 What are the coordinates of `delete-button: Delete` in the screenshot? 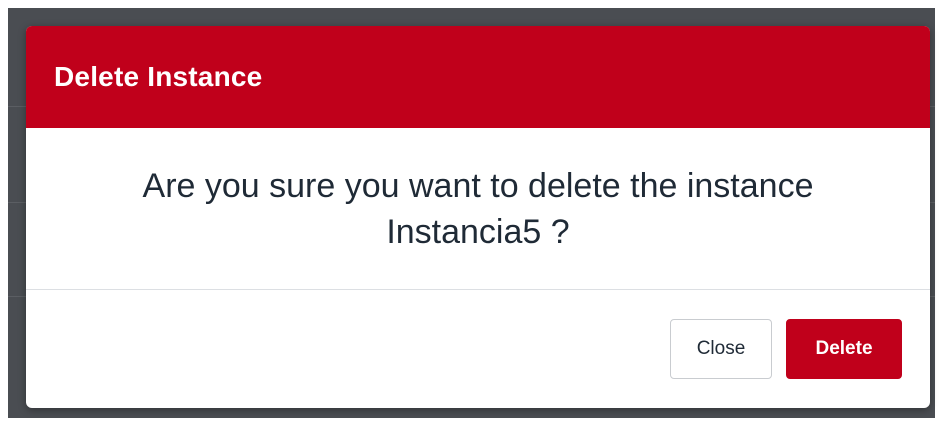 It's located at (844, 349).